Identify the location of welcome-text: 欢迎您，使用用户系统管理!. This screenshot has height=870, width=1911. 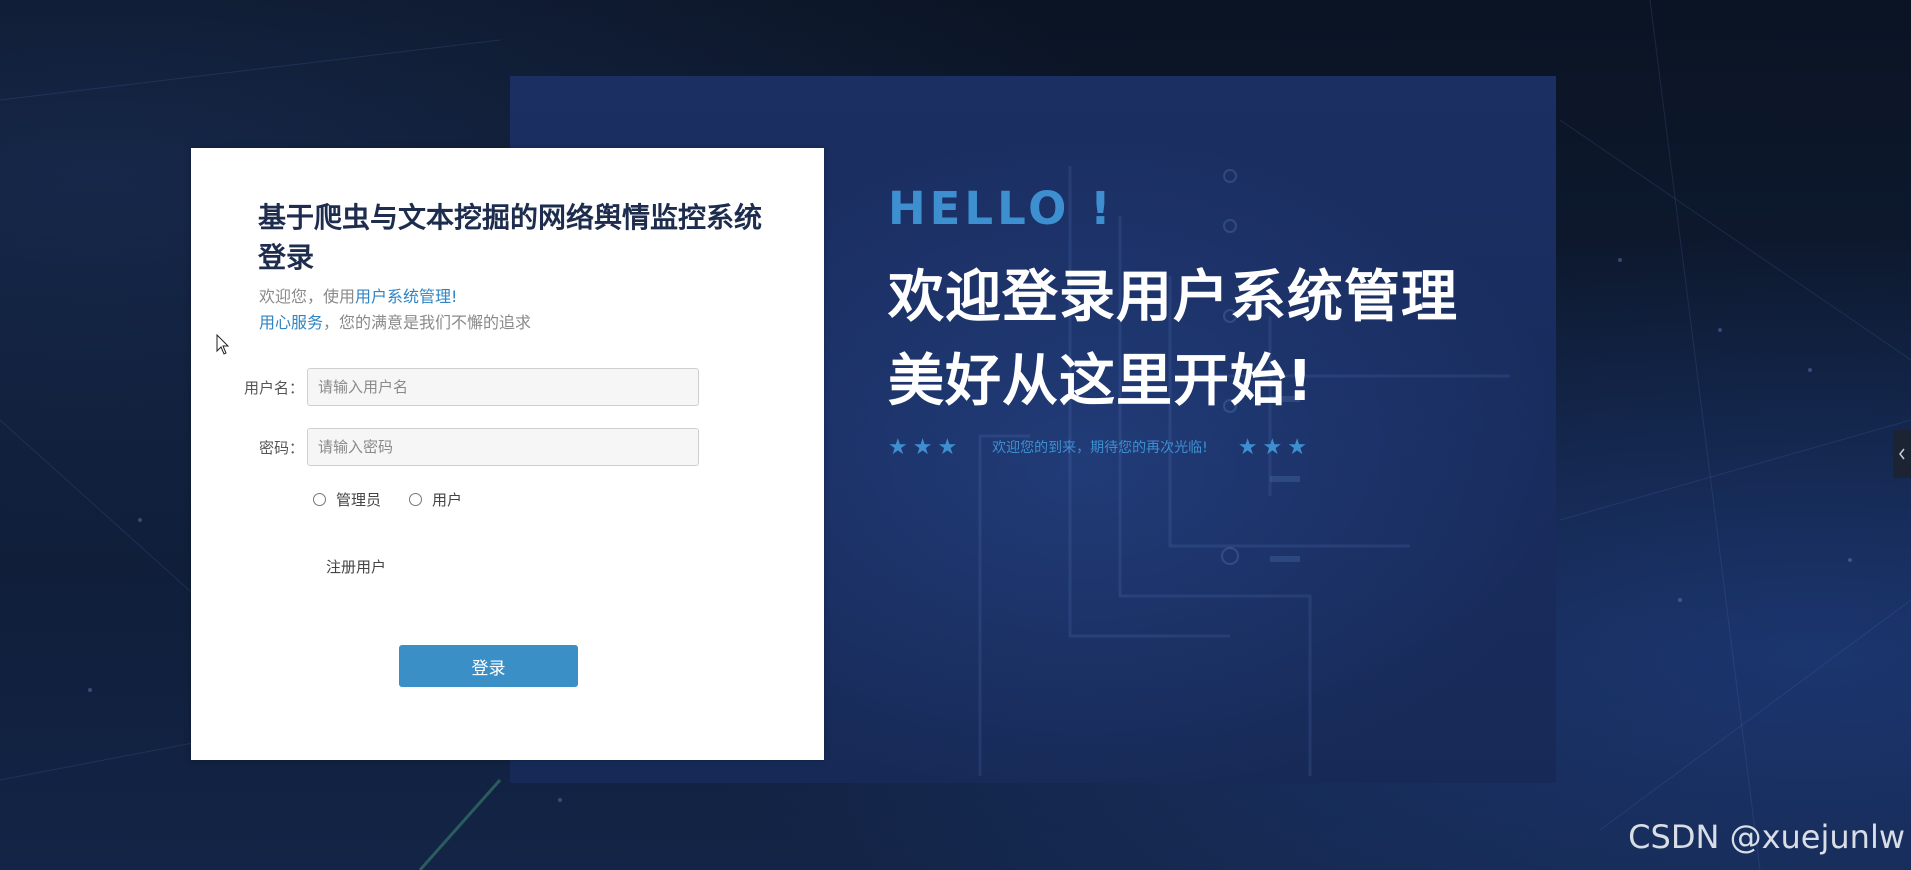
(519, 297).